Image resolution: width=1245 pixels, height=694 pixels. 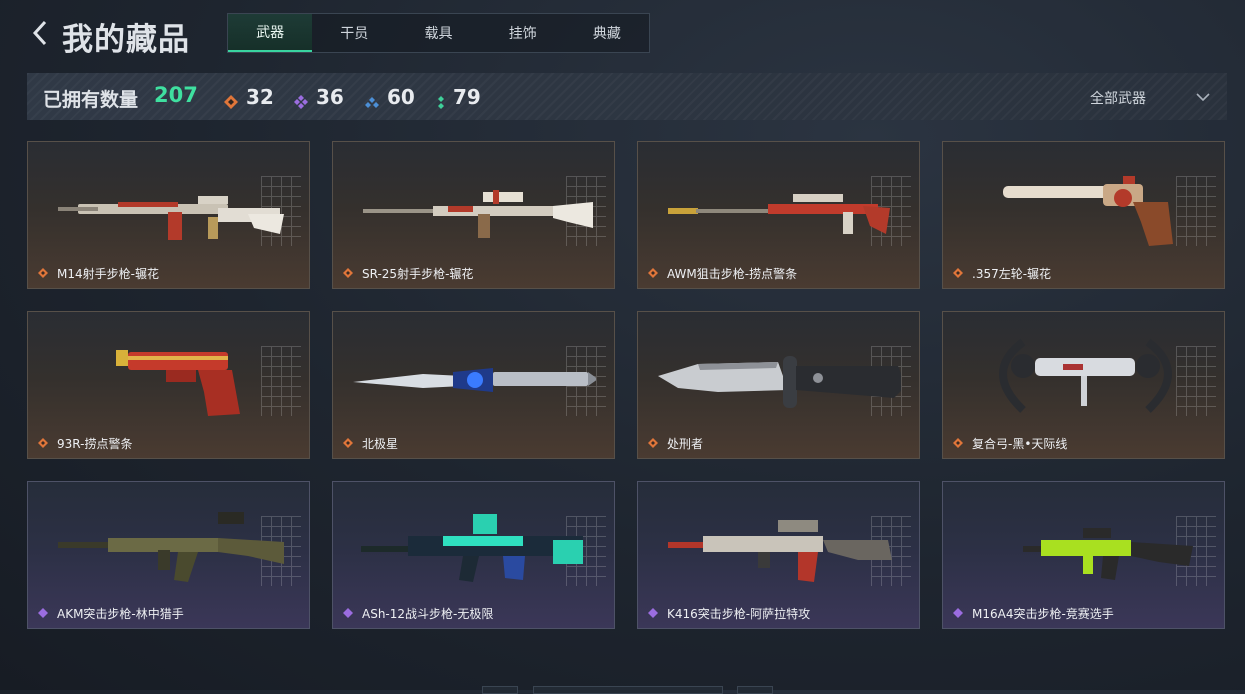 What do you see at coordinates (1043, 614) in the screenshot?
I see `weapon-name: M16A4突击步枪-竞赛选手` at bounding box center [1043, 614].